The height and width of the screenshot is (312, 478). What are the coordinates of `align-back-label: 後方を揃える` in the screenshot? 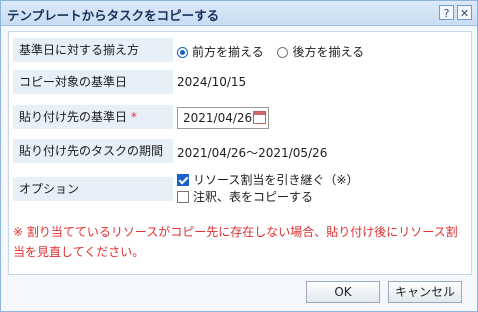 It's located at (328, 52).